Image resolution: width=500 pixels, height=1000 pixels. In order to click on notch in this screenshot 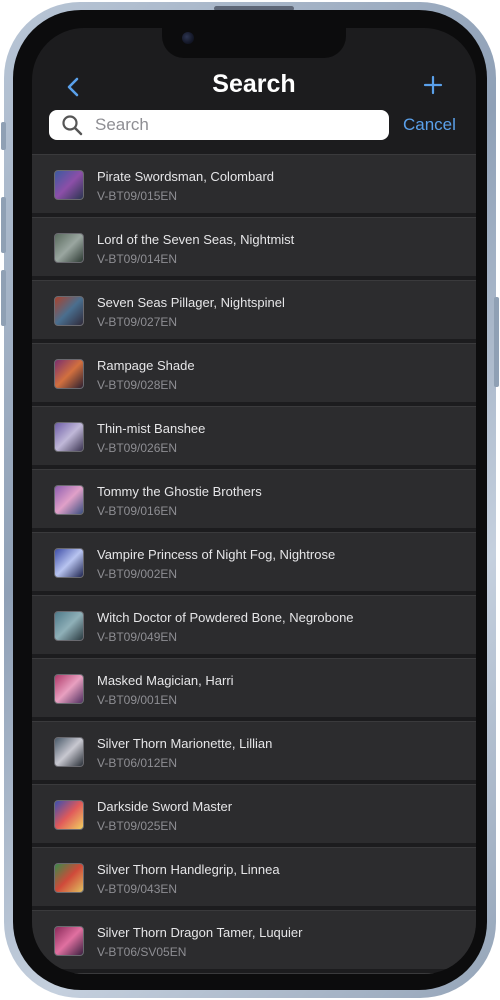, I will do `click(254, 43)`.